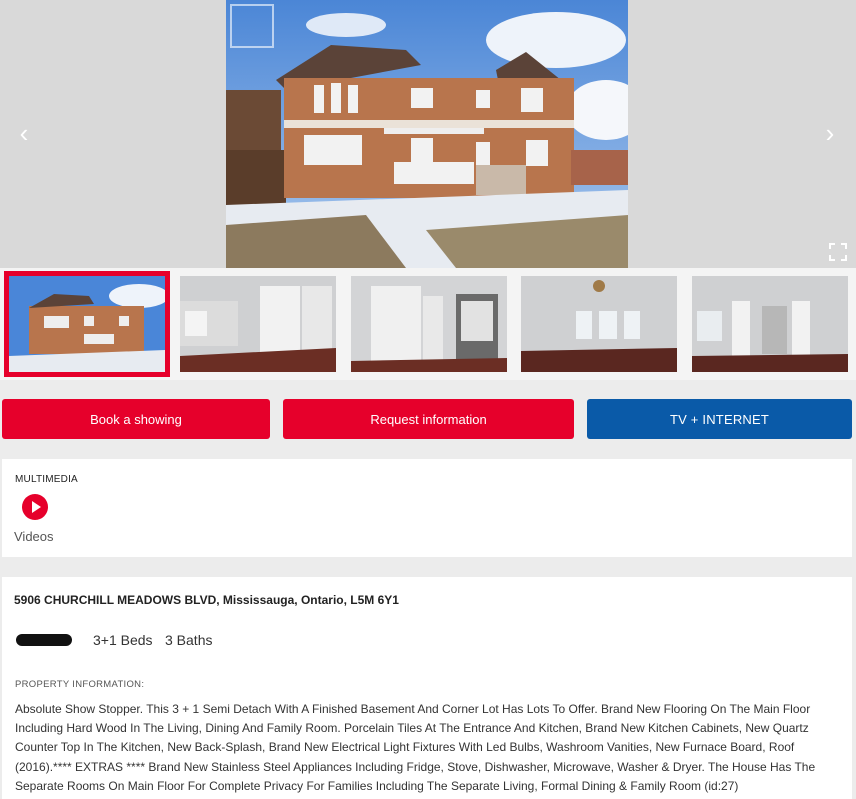 This screenshot has width=856, height=799. What do you see at coordinates (44, 640) in the screenshot?
I see `price-redacted` at bounding box center [44, 640].